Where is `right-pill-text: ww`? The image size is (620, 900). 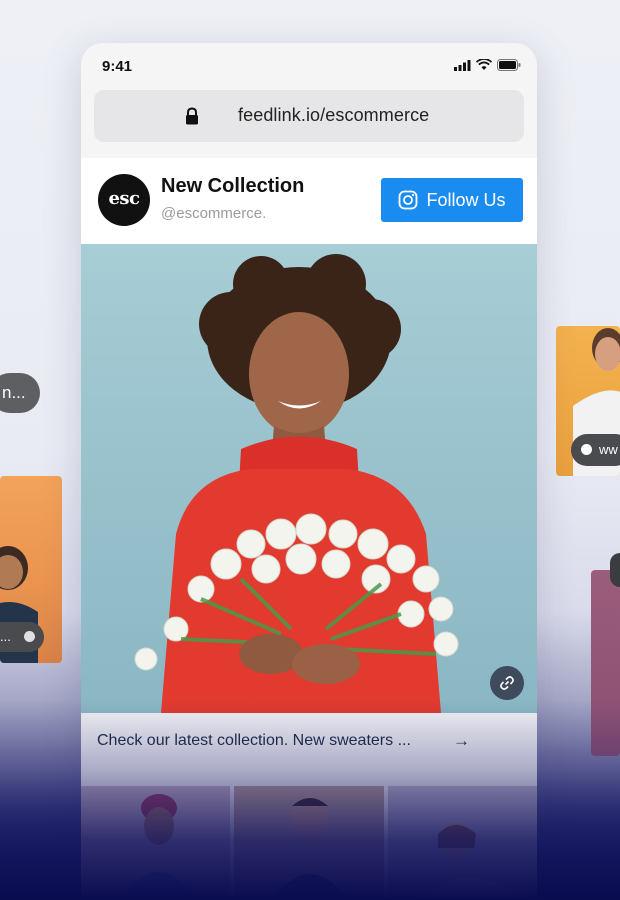 right-pill-text: ww is located at coordinates (608, 449).